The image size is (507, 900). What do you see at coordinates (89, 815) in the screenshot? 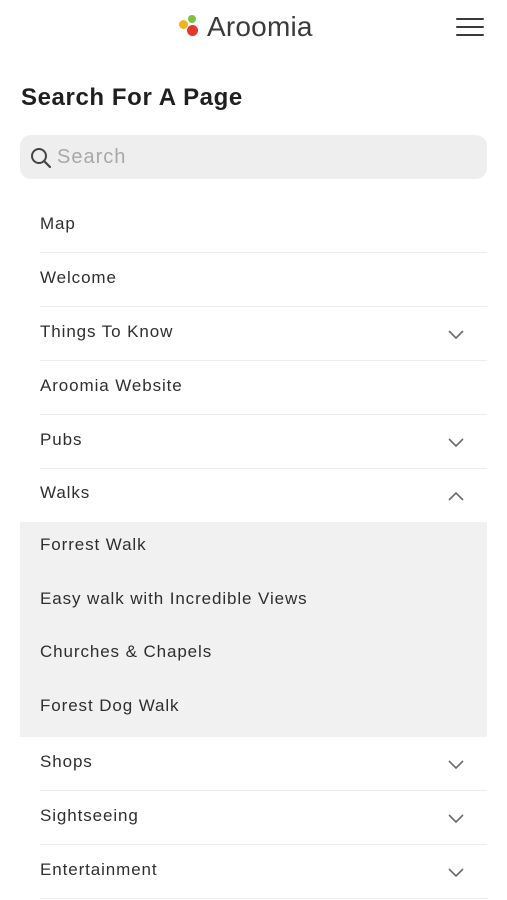
I see `nav-item-label: Sightseeing` at bounding box center [89, 815].